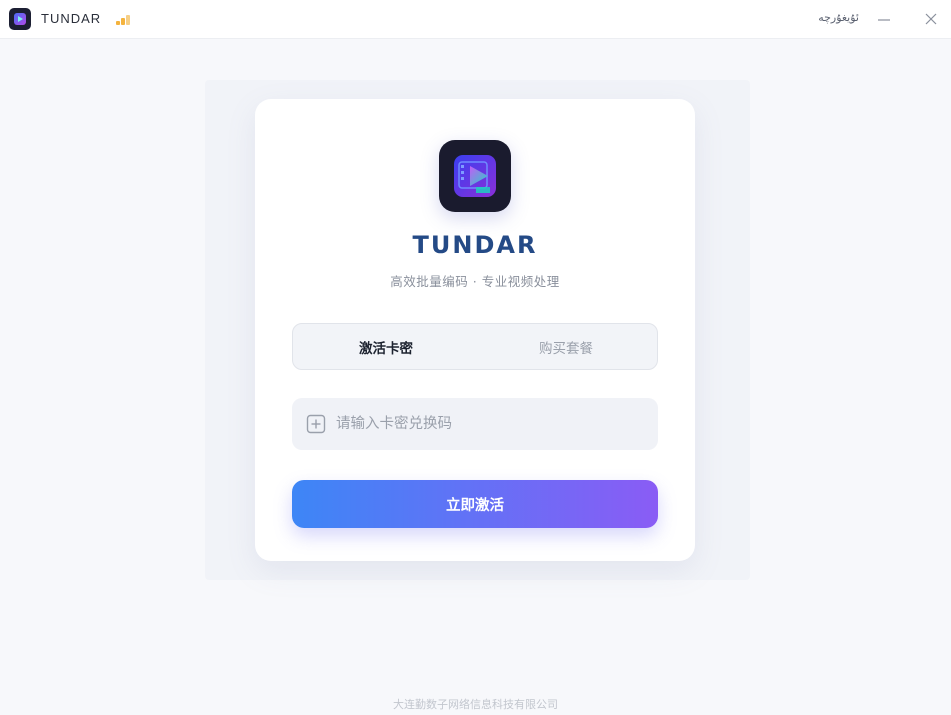 The width and height of the screenshot is (951, 715). I want to click on close-button, so click(931, 19).